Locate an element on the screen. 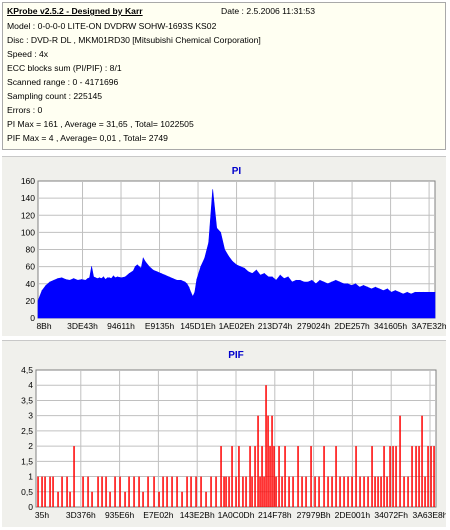  pi-y-tick-label: 60 is located at coordinates (31, 267).